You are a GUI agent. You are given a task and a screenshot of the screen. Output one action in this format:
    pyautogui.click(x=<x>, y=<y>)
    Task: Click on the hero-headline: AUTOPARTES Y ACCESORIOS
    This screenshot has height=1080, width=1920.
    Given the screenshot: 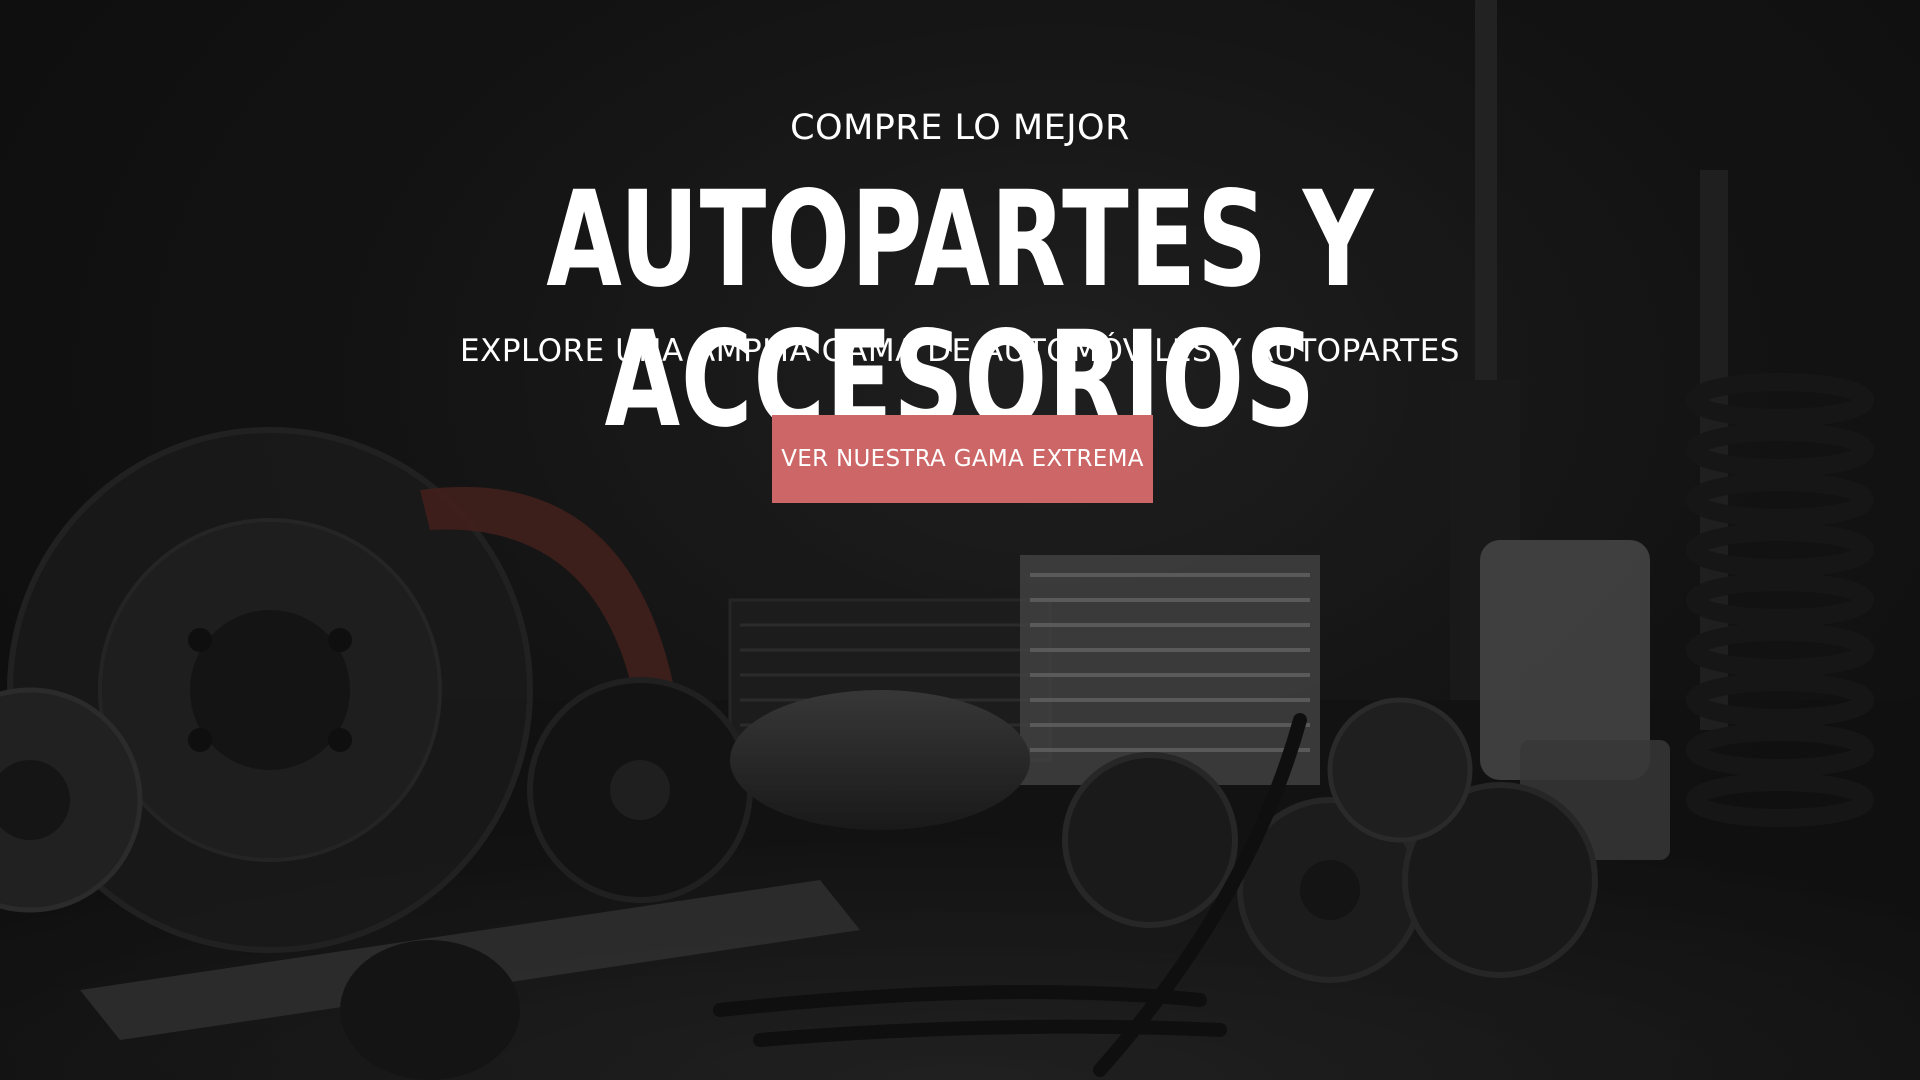 What is the action you would take?
    pyautogui.click(x=960, y=310)
    